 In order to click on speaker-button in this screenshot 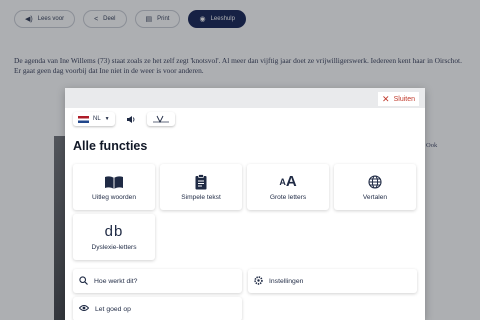, I will do `click(130, 119)`.